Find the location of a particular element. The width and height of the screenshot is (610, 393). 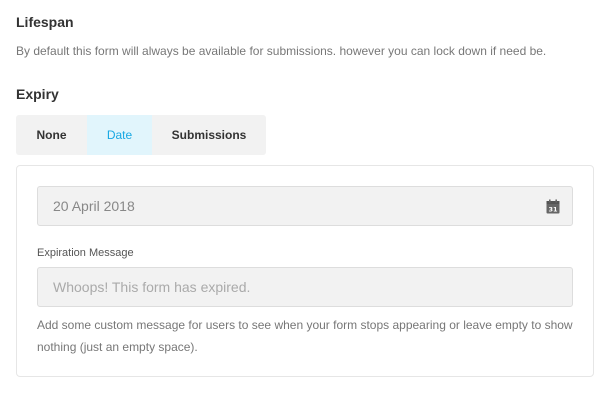

tab-date: Date is located at coordinates (119, 135).